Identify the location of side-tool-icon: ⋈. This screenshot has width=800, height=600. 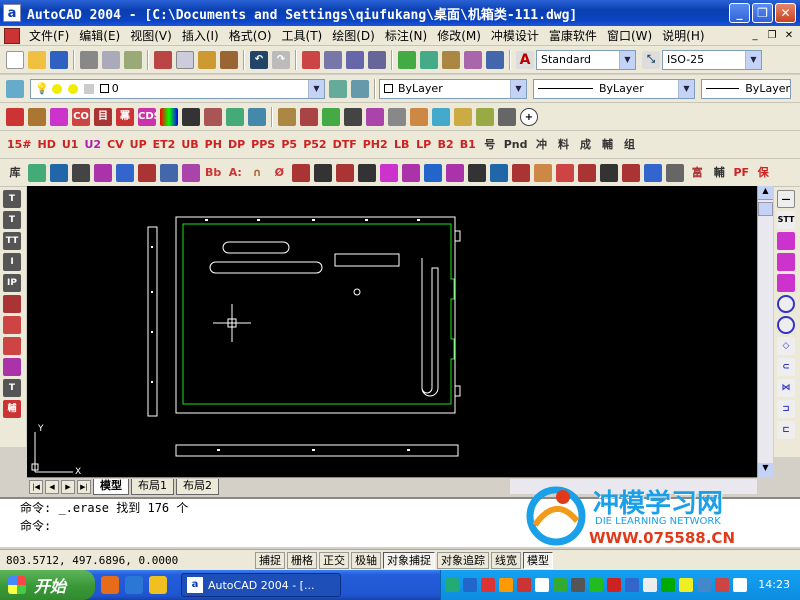
(786, 388).